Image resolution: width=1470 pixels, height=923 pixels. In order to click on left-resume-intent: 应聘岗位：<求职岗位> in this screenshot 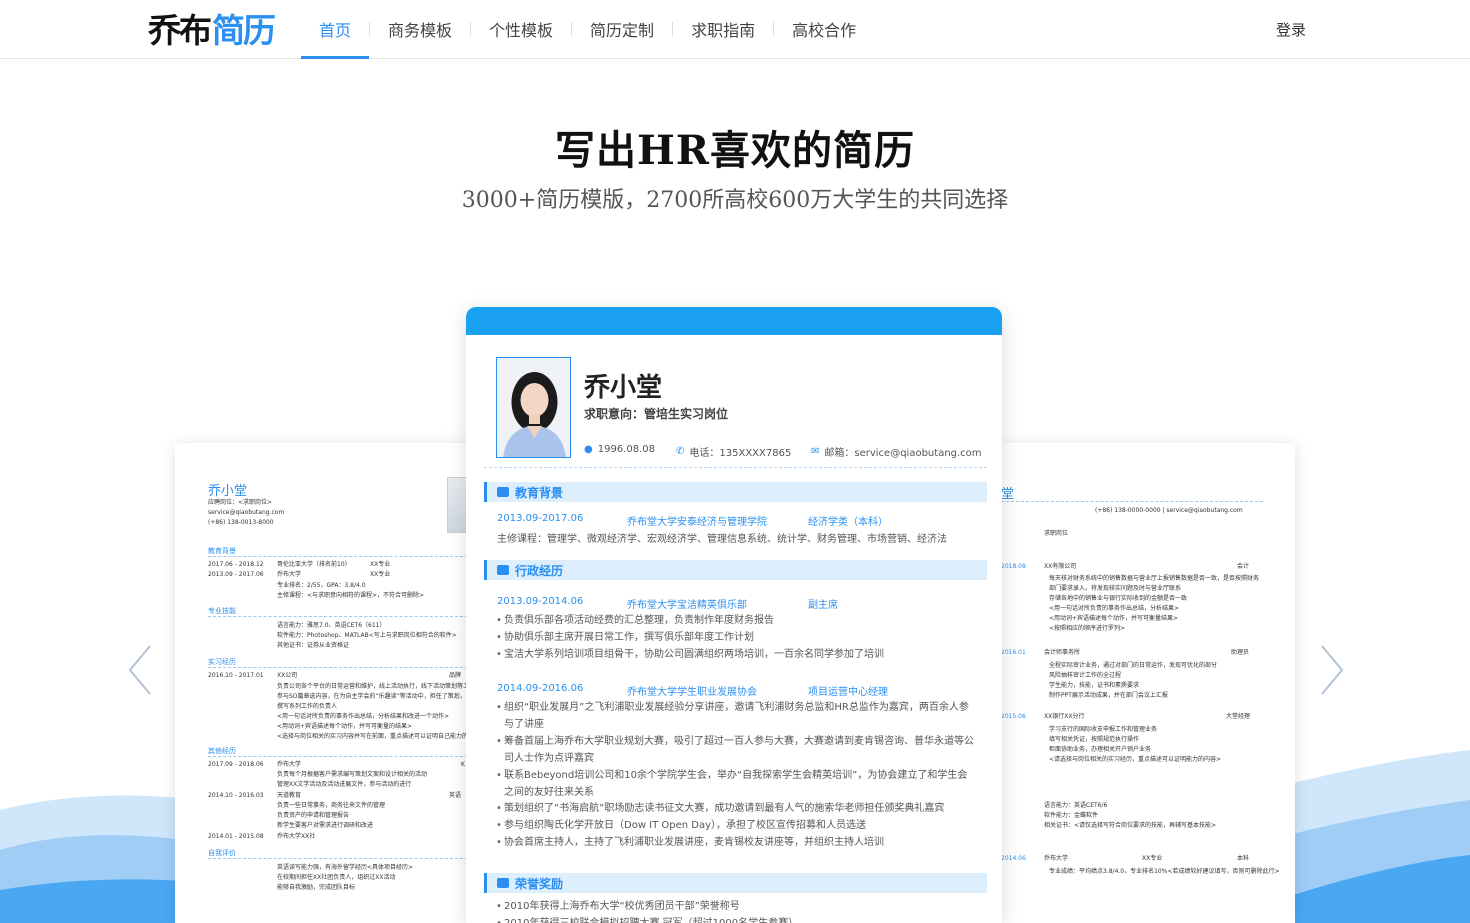, I will do `click(240, 502)`.